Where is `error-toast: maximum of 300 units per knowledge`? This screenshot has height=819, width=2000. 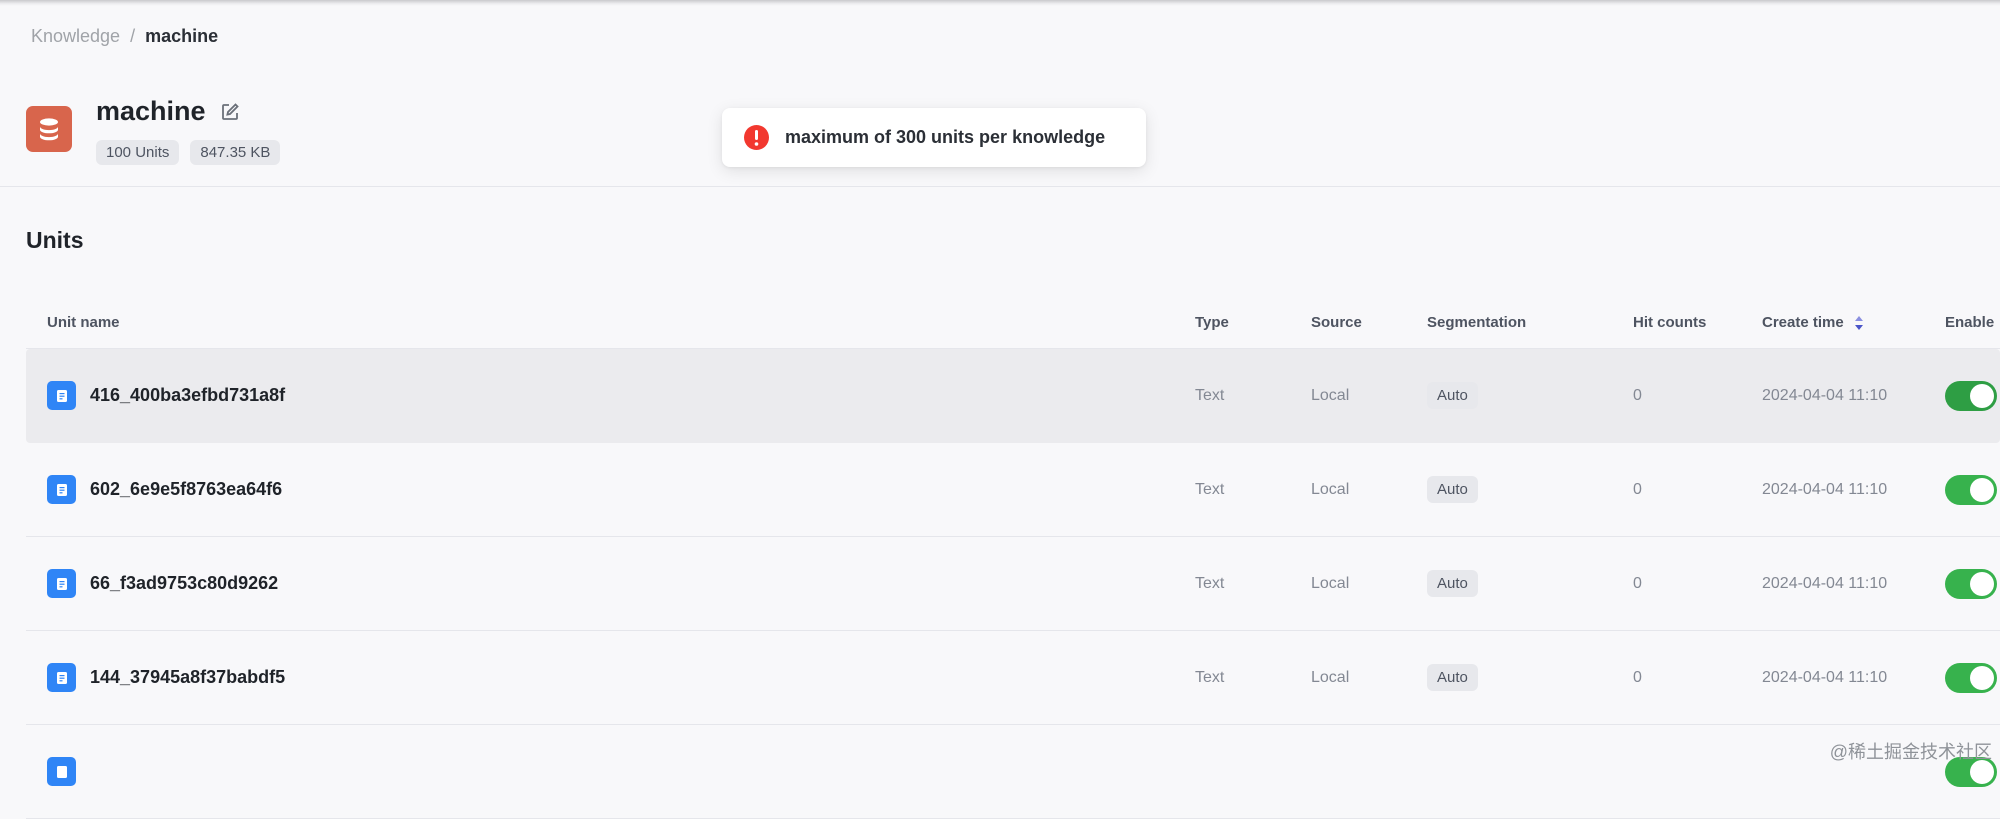
error-toast: maximum of 300 units per knowledge is located at coordinates (934, 137).